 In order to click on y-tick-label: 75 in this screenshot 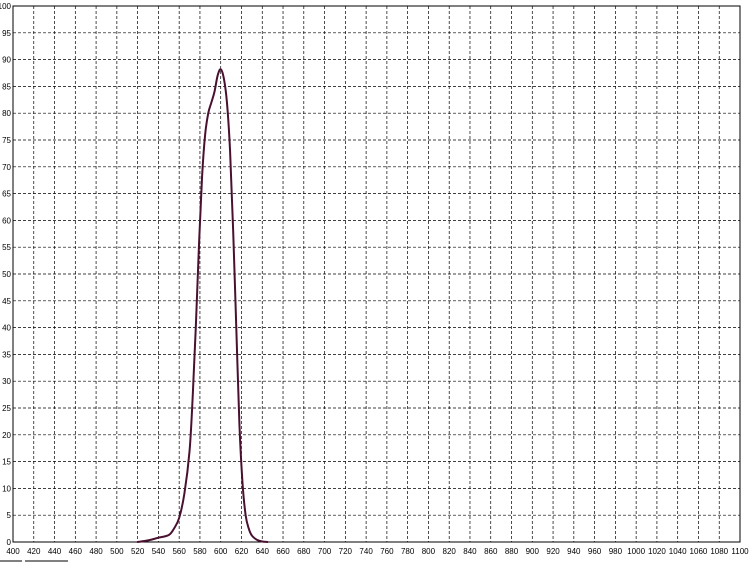, I will do `click(6, 140)`.